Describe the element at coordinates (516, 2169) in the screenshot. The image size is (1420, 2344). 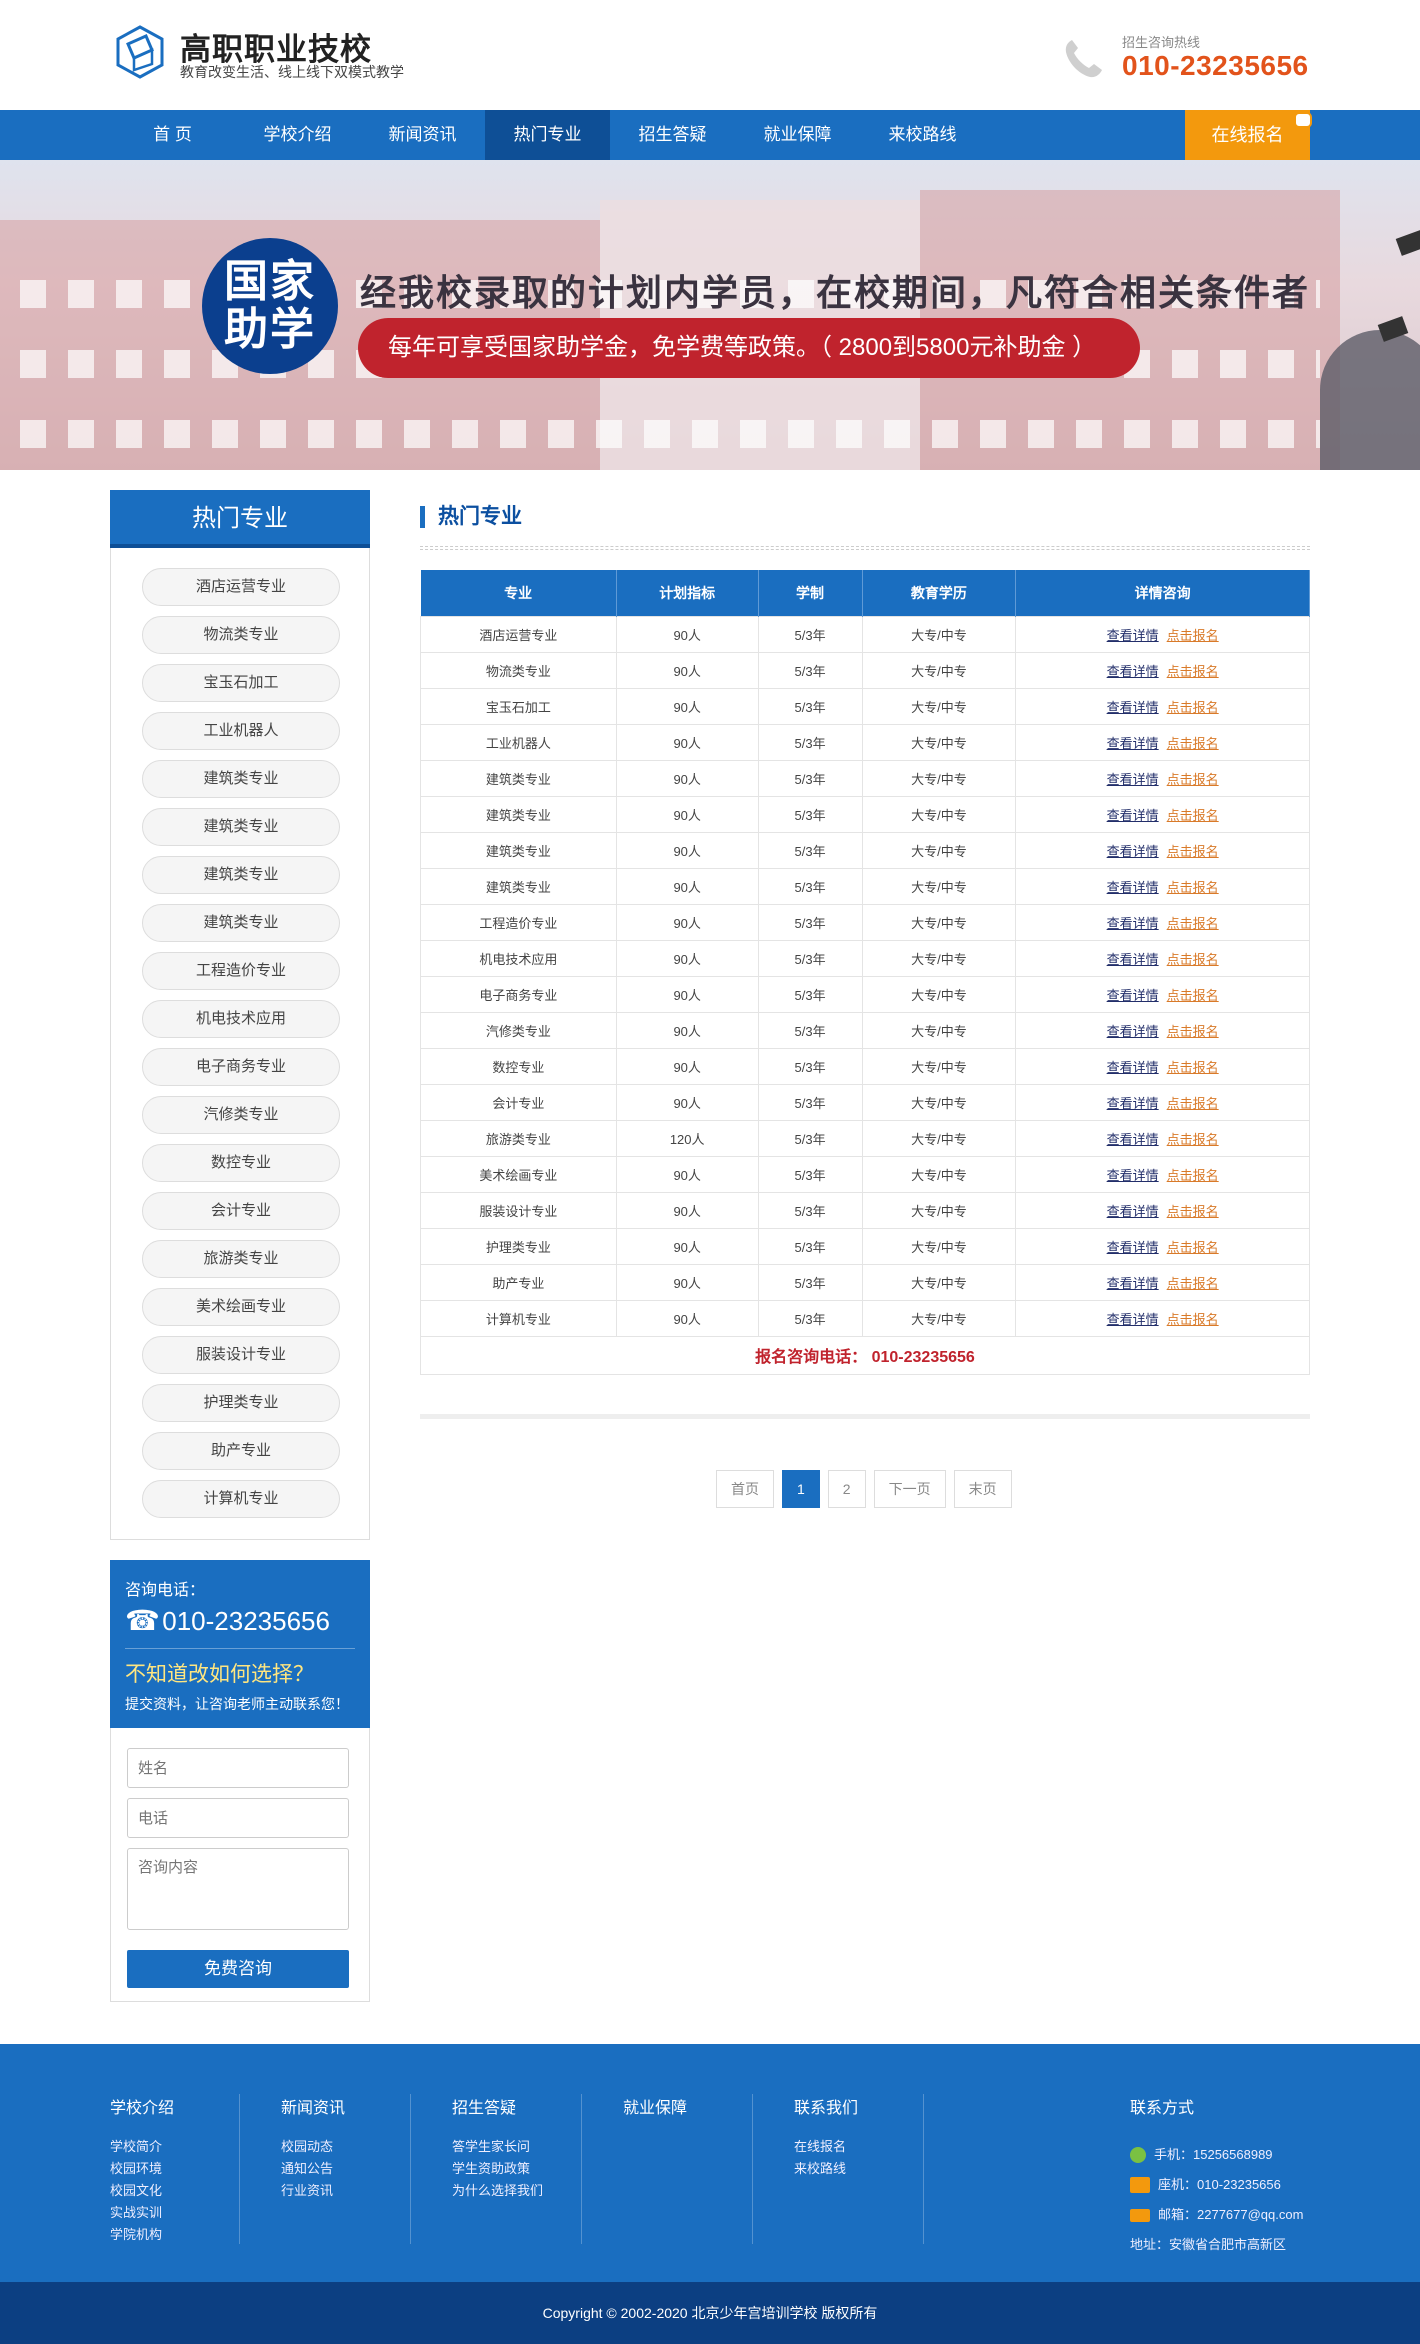
I see `footer-link: 学生资助政策` at that location.